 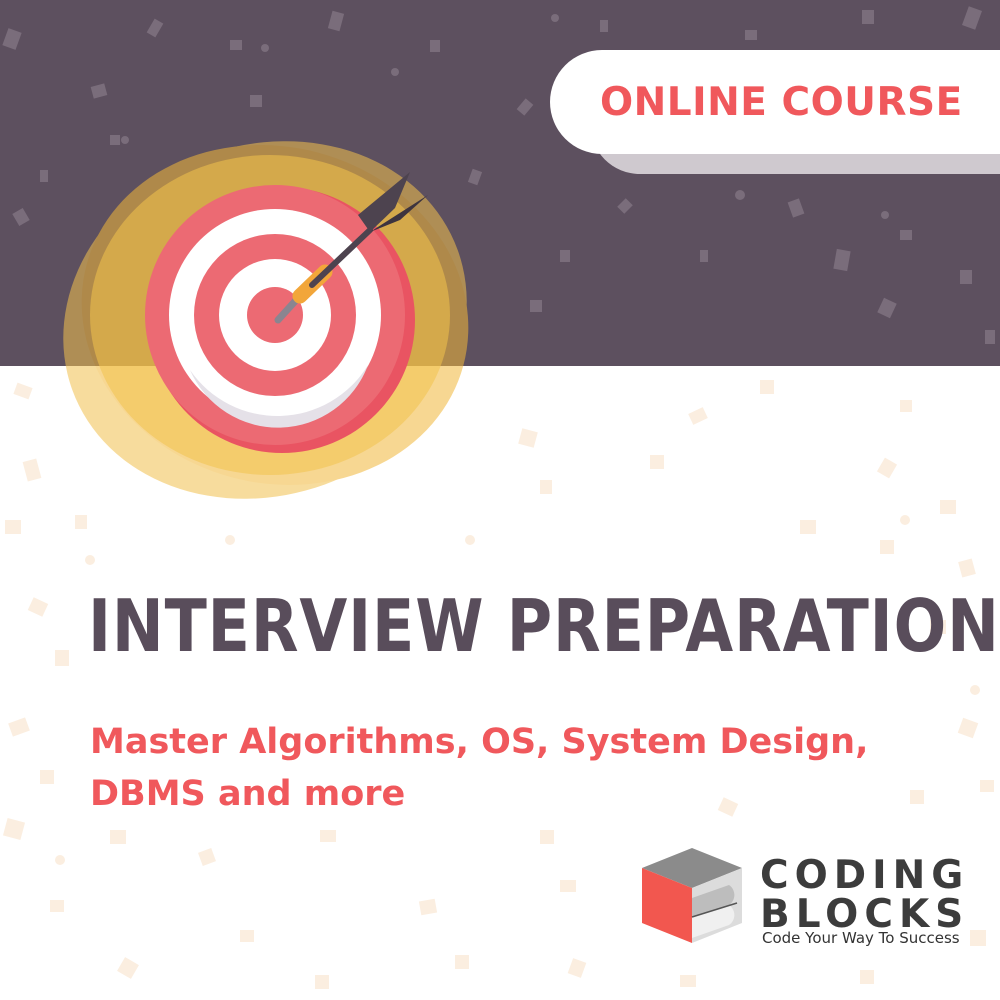 What do you see at coordinates (692, 895) in the screenshot?
I see `coding-blocks-cube-logo` at bounding box center [692, 895].